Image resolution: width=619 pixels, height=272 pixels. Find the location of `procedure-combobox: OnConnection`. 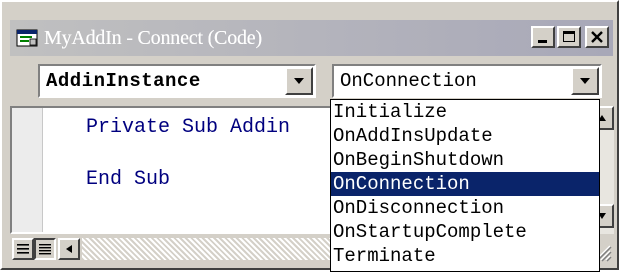

procedure-combobox: OnConnection is located at coordinates (467, 81).